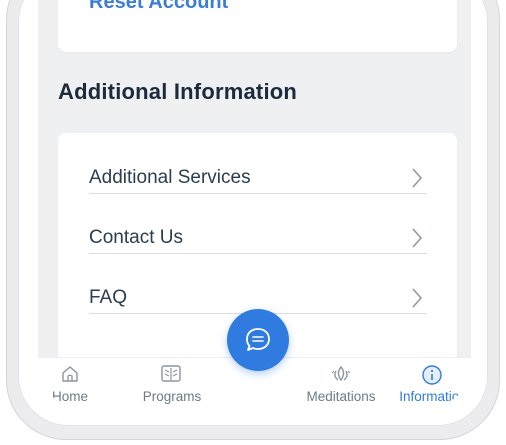  I want to click on tab-label: Home, so click(69, 396).